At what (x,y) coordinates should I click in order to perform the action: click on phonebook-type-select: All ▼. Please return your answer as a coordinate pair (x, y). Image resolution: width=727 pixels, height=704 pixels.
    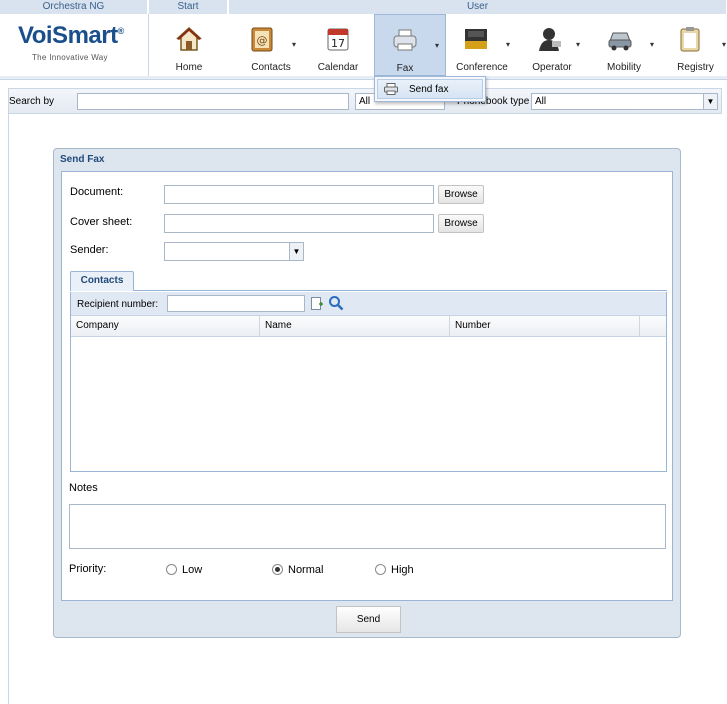
    Looking at the image, I should click on (624, 101).